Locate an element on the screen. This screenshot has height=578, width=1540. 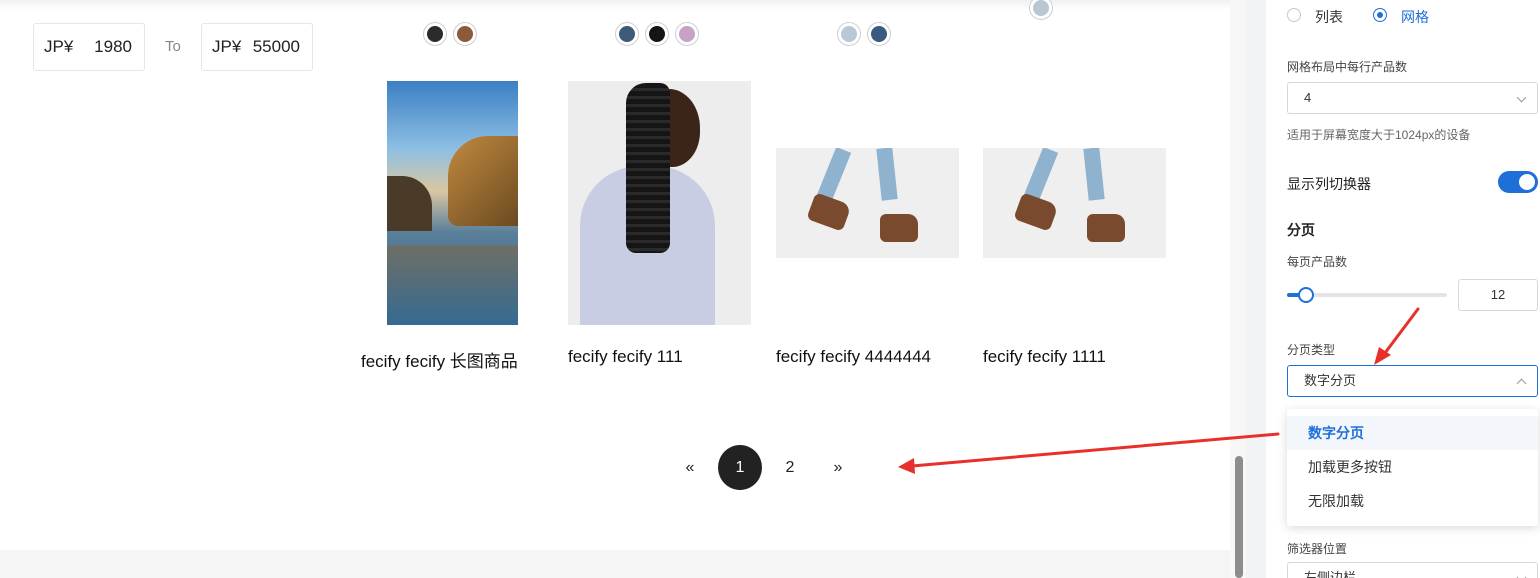
dropdown-option-load-more: 加载更多按钮 is located at coordinates (1412, 467).